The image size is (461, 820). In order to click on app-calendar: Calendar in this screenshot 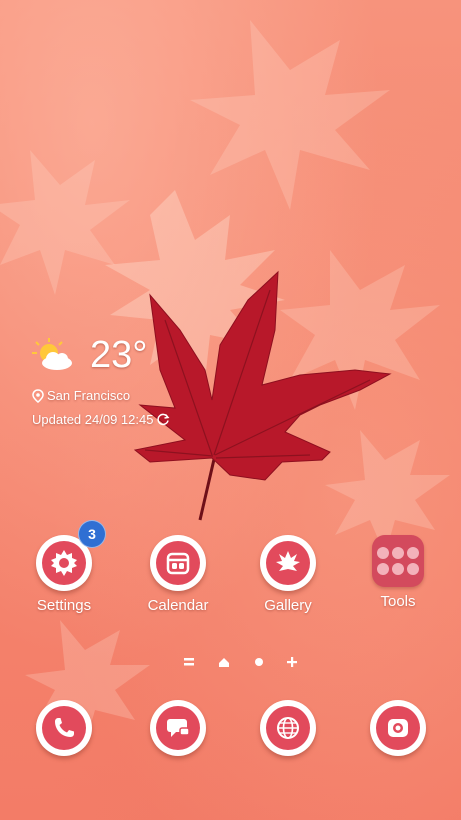, I will do `click(178, 574)`.